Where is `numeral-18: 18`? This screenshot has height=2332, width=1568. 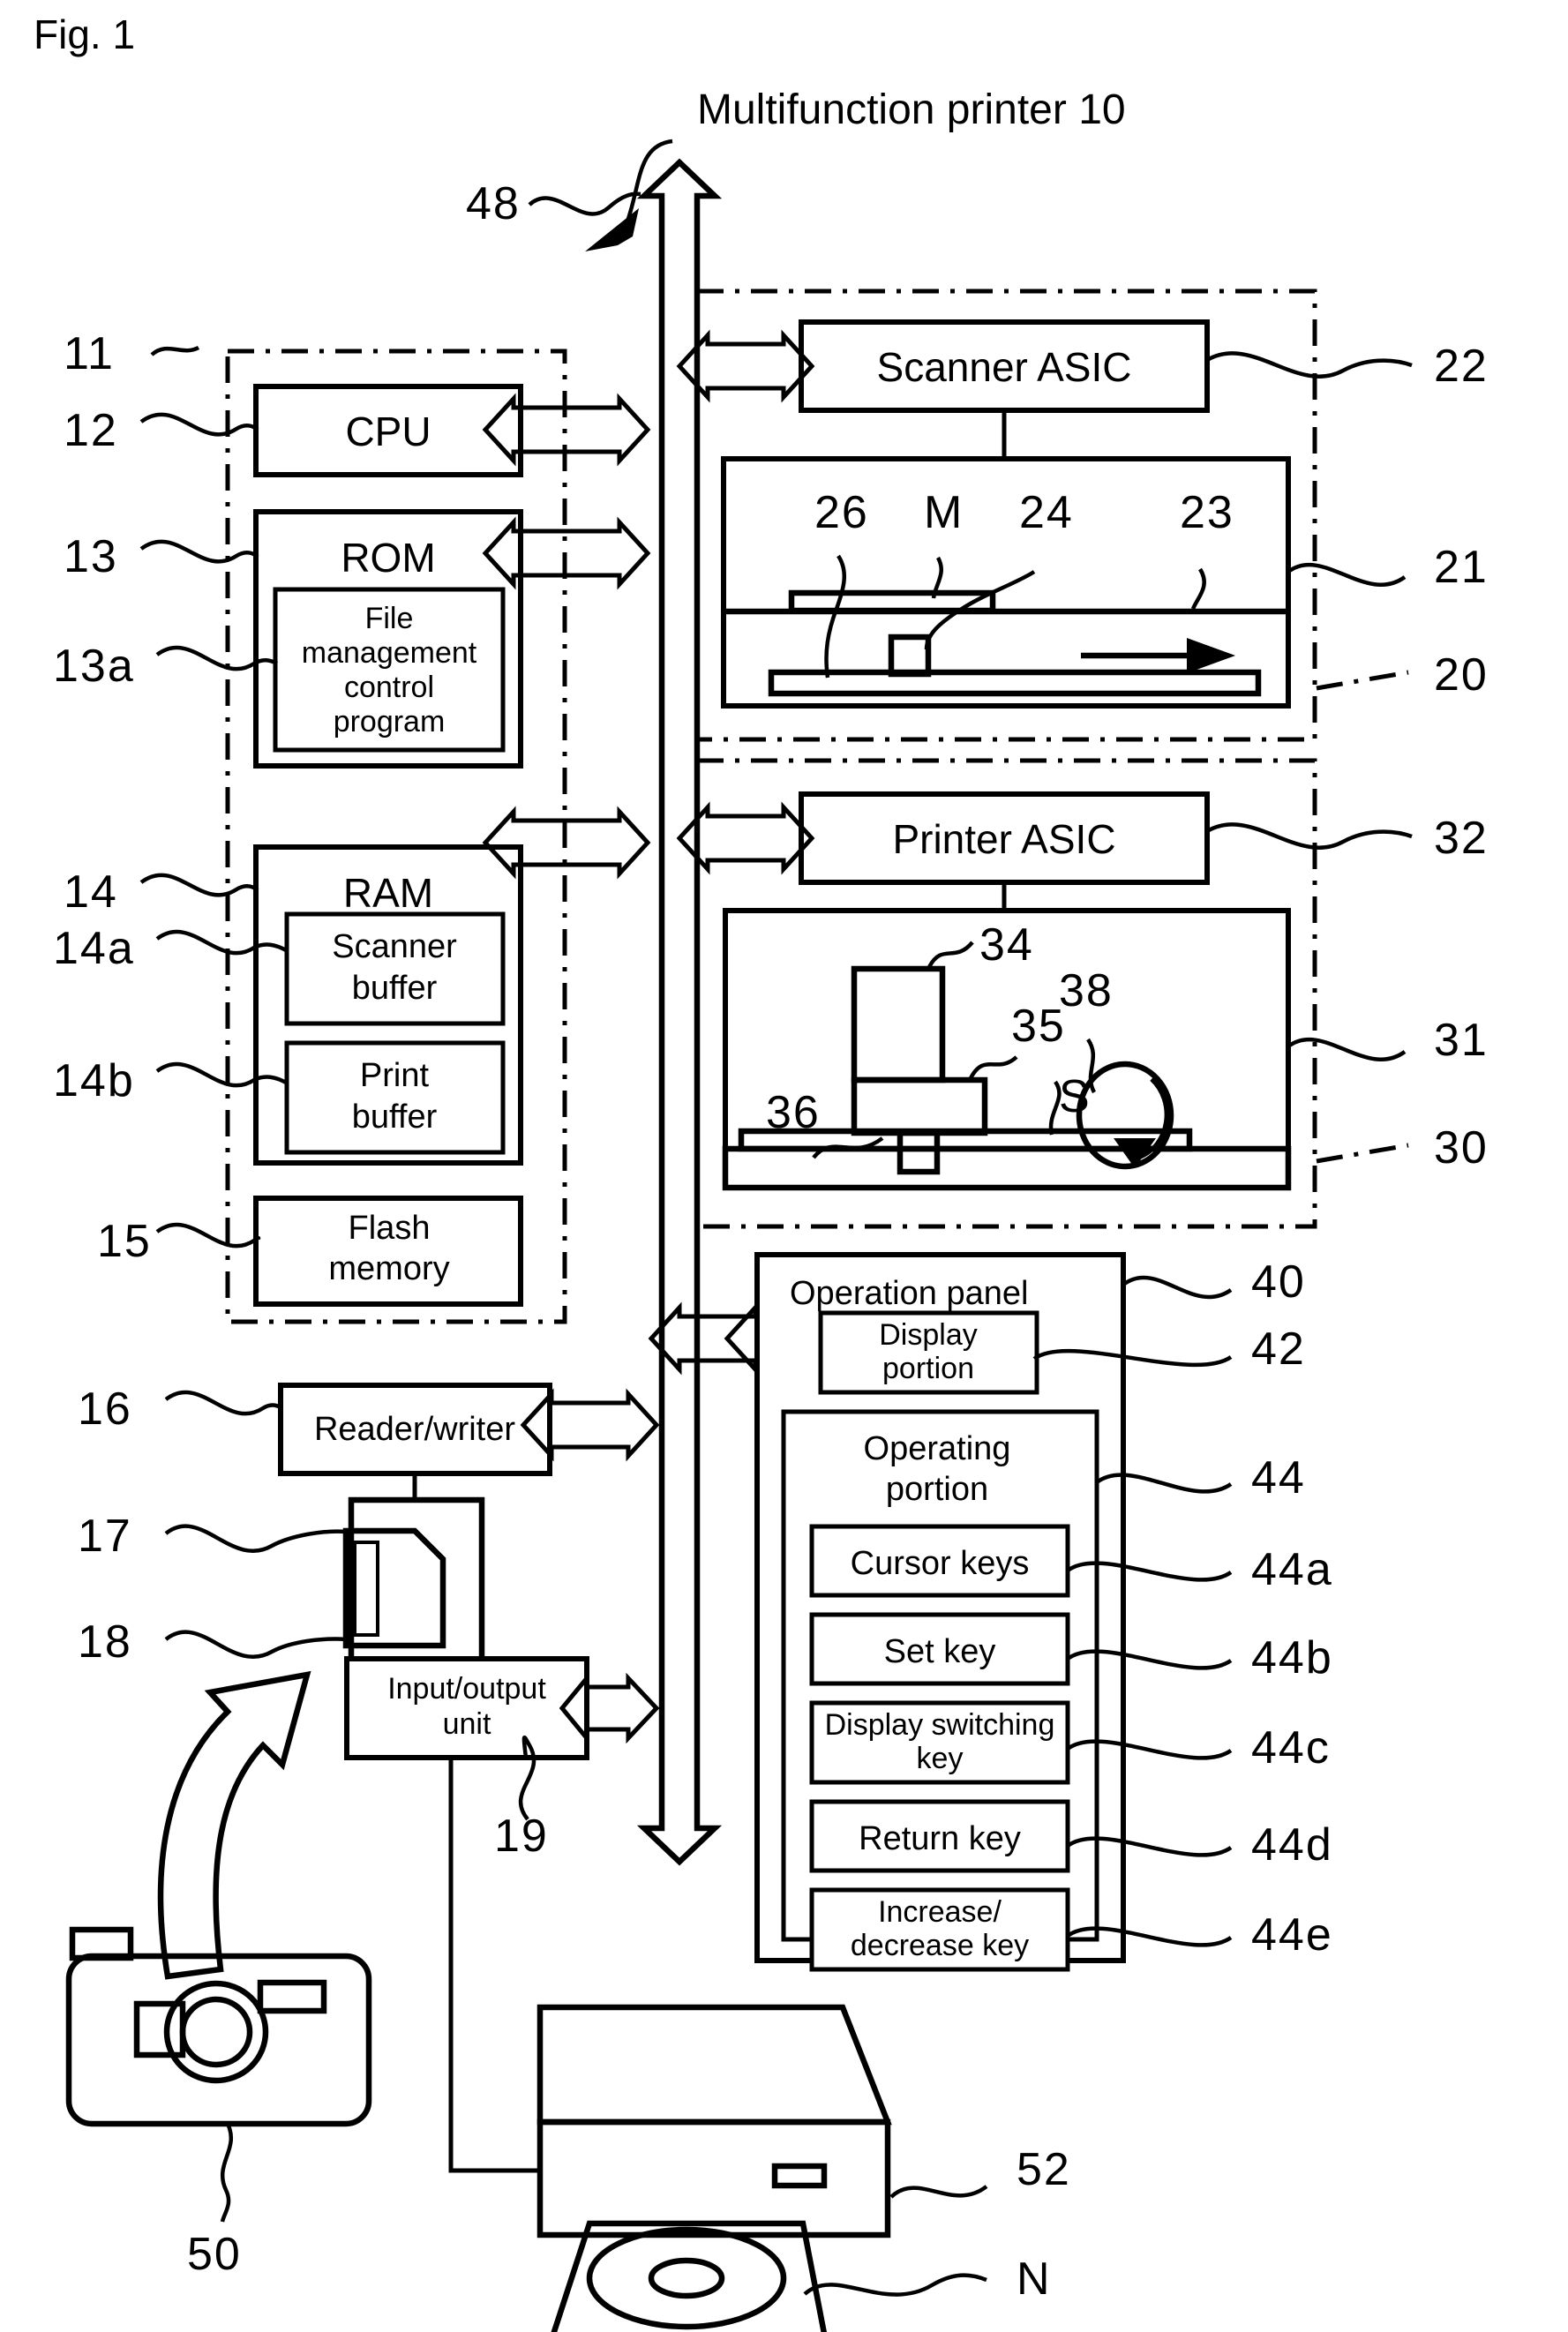
numeral-18: 18 is located at coordinates (105, 1642).